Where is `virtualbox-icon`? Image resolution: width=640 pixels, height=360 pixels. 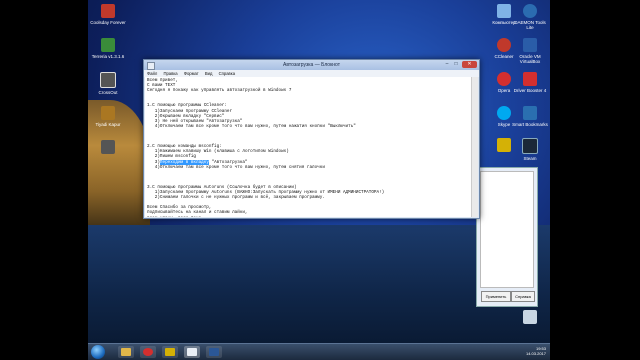 virtualbox-icon is located at coordinates (530, 45).